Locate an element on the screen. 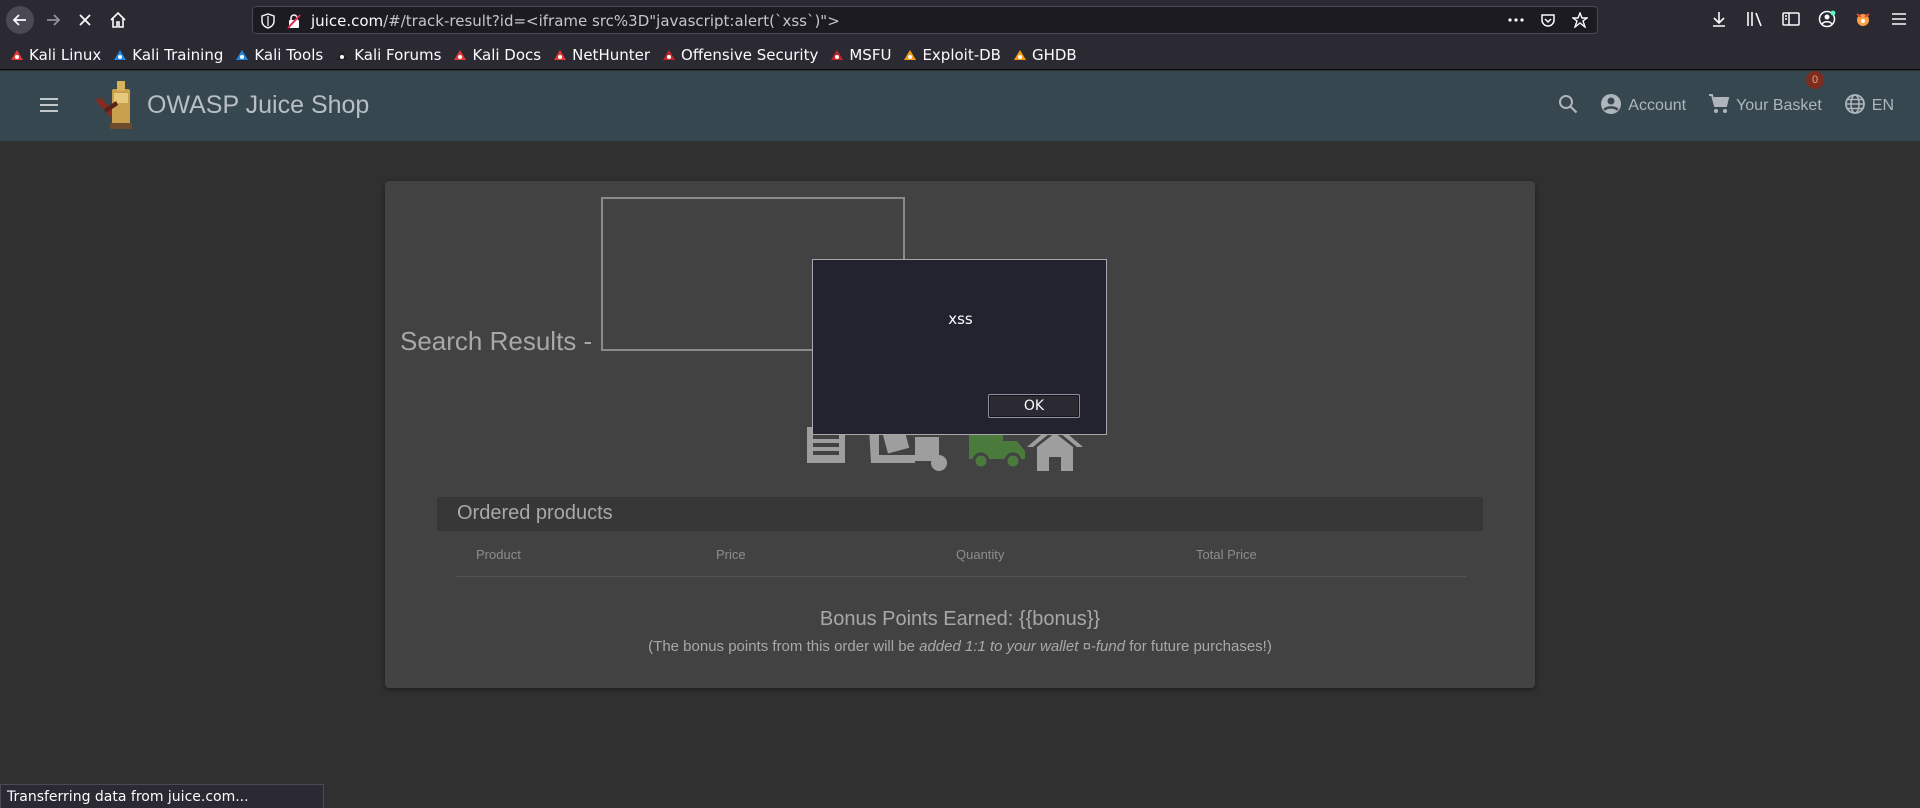 The height and width of the screenshot is (808, 1920). bonus-note-after: for future purchases!) is located at coordinates (1198, 646).